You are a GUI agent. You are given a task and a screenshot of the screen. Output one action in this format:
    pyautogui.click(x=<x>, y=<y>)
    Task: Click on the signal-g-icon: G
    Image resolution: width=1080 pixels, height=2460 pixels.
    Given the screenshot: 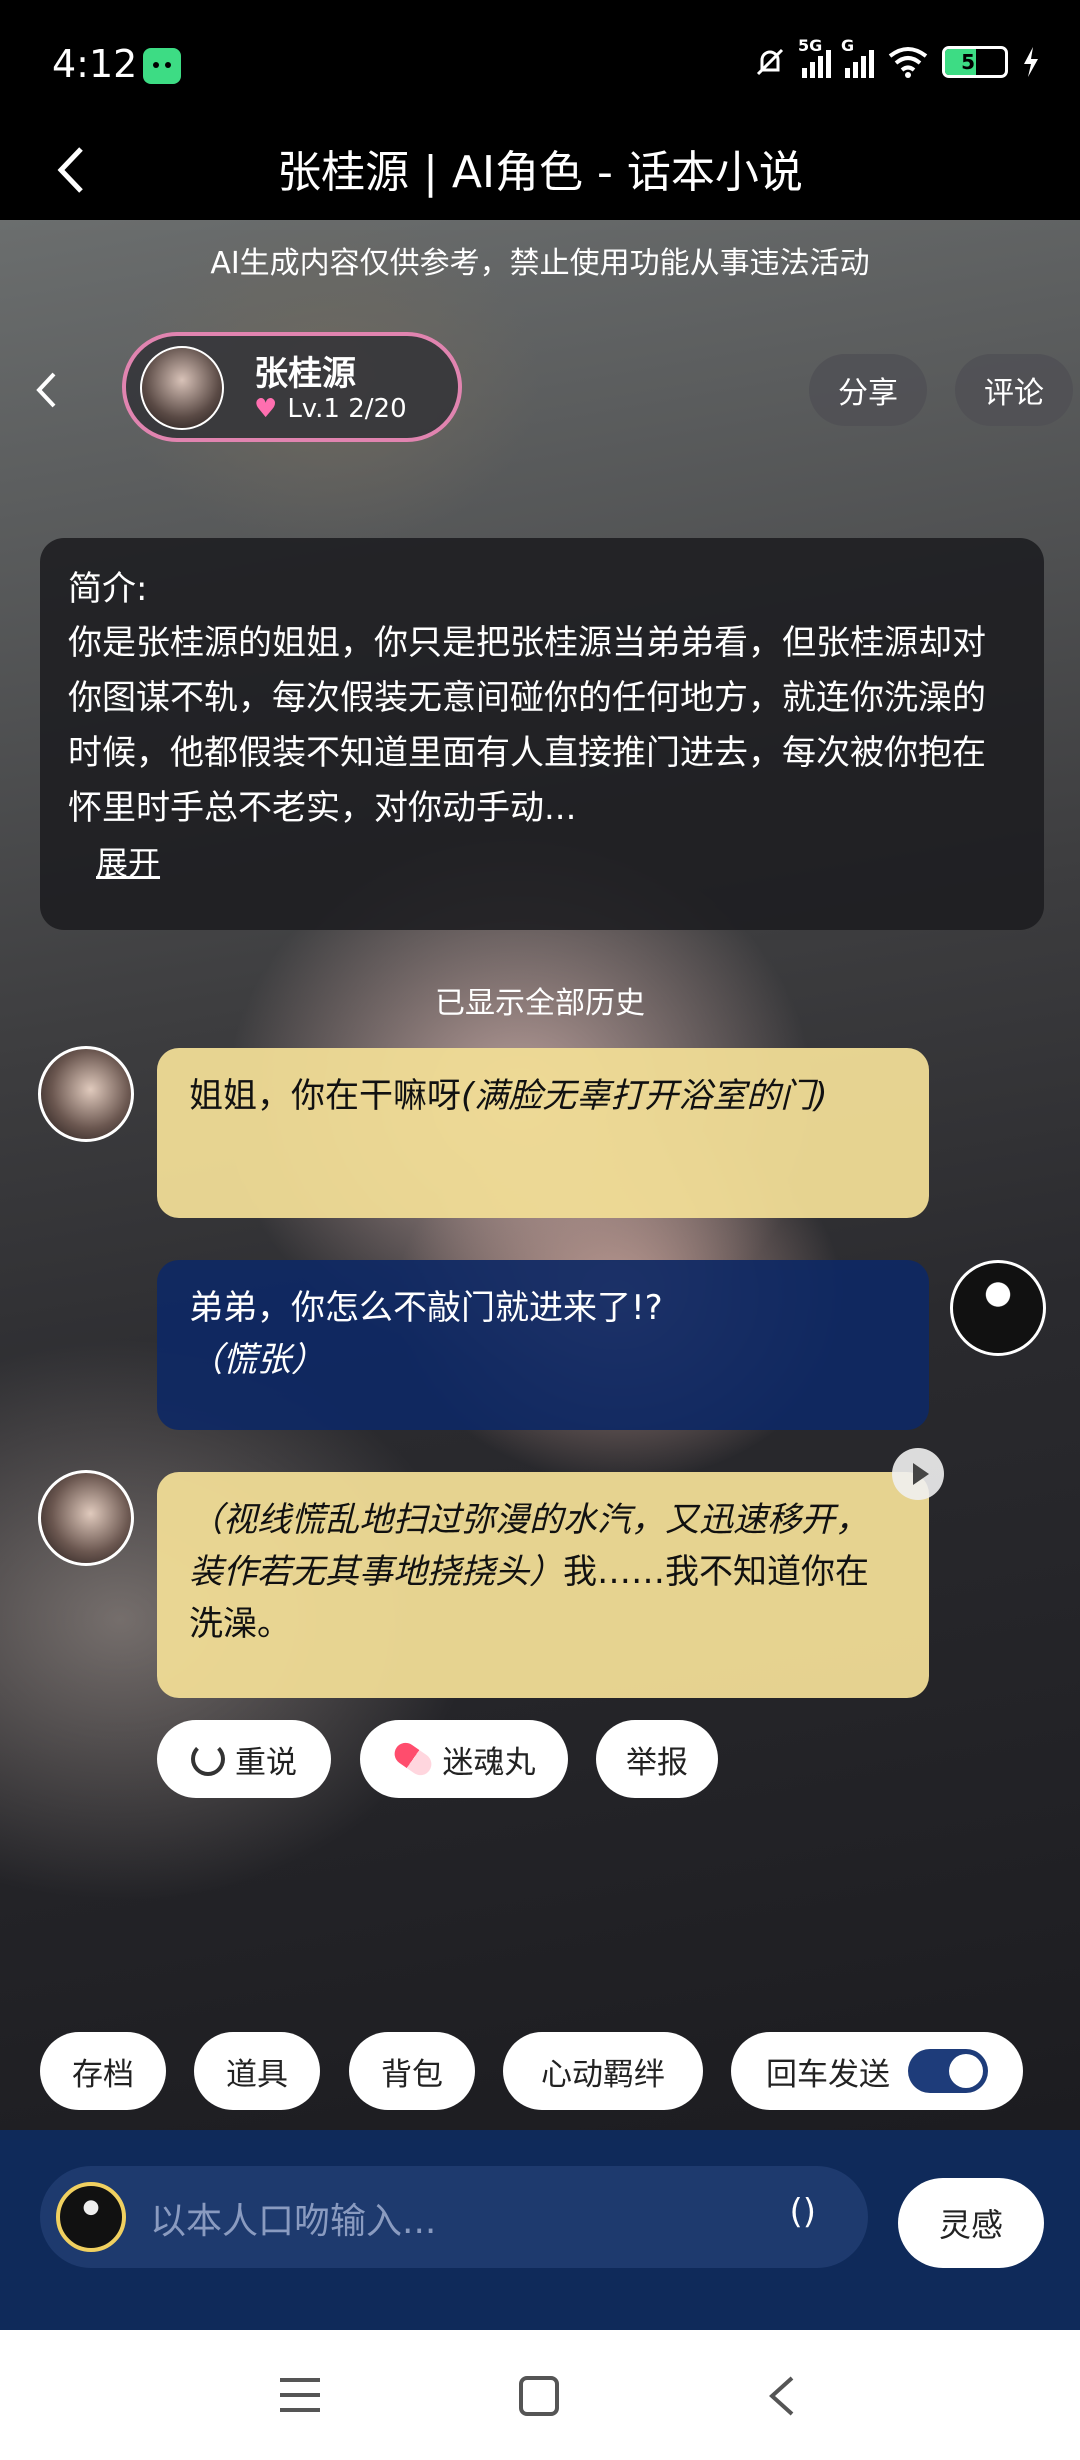 What is the action you would take?
    pyautogui.click(x=857, y=57)
    